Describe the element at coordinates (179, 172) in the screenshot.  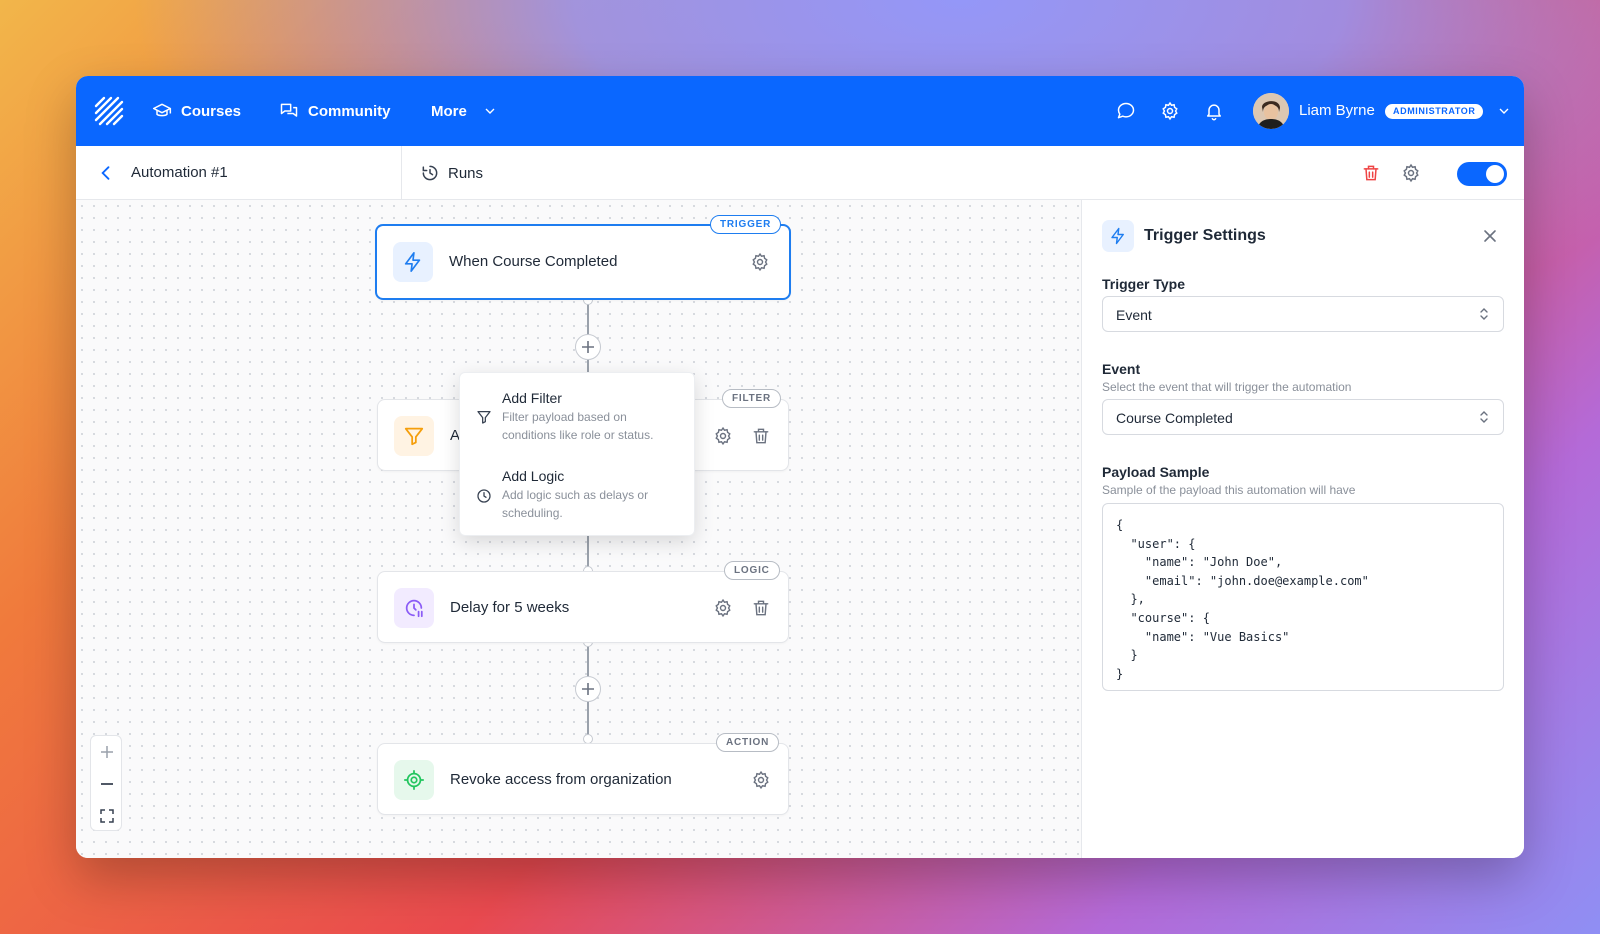
I see `automation-title: Automation #1` at that location.